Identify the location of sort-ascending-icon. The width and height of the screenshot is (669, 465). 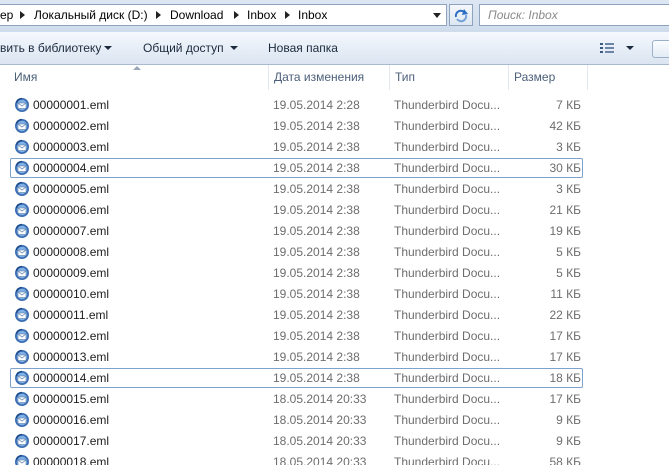
(137, 68).